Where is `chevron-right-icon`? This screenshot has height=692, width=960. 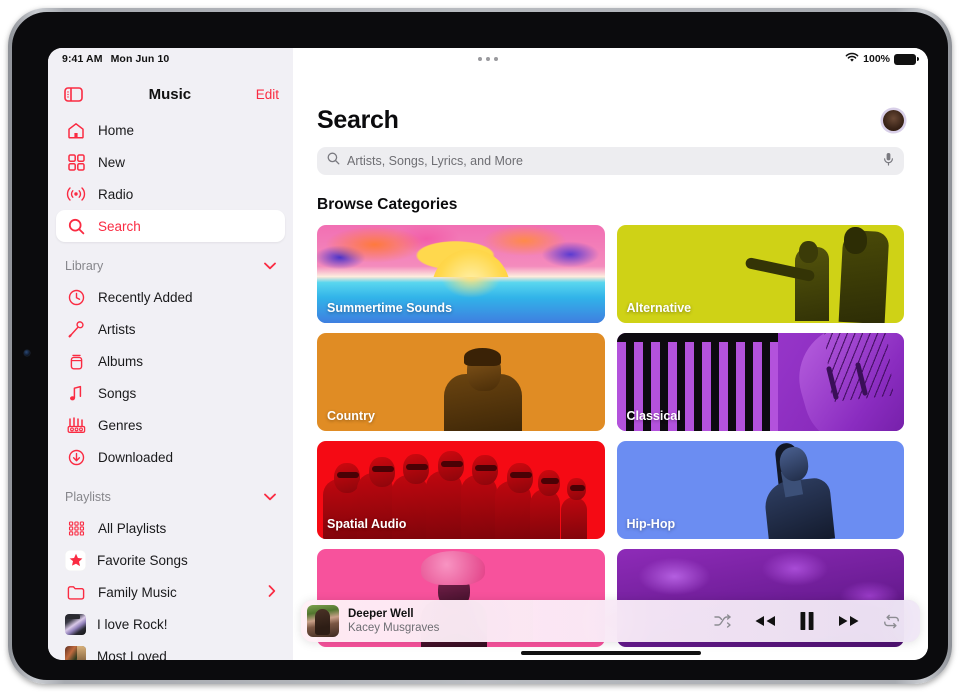 chevron-right-icon is located at coordinates (272, 592).